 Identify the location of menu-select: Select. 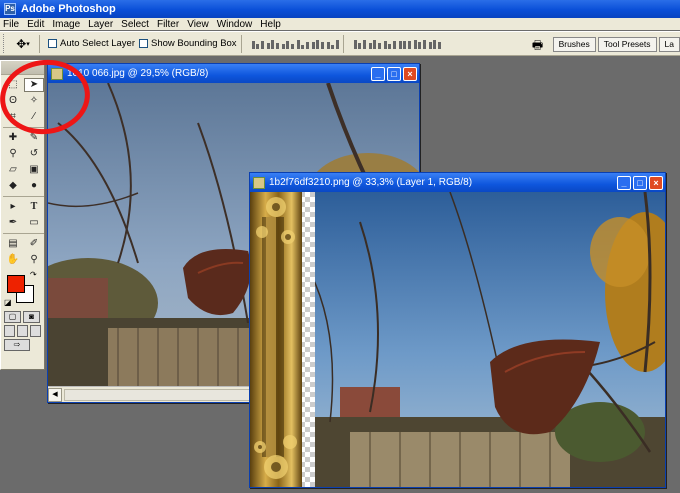
(136, 24).